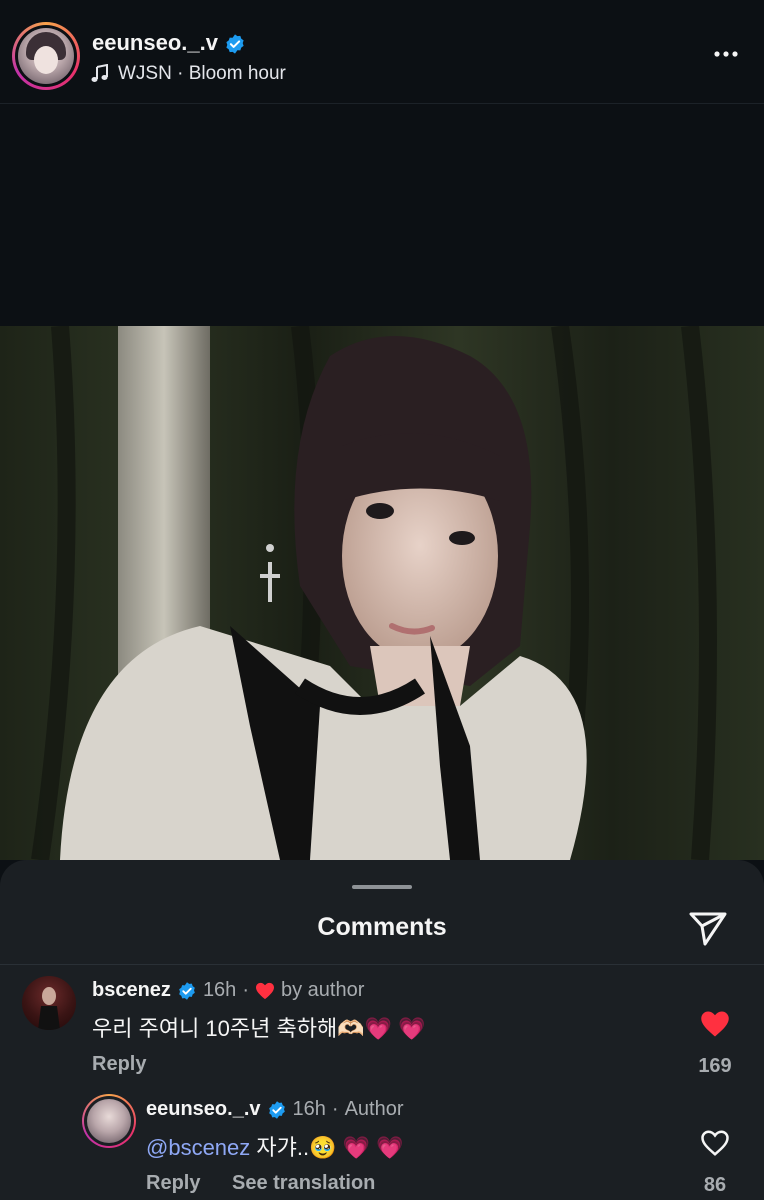 The height and width of the screenshot is (1200, 764). I want to click on music-info: WJSN · Bloom hour, so click(188, 74).